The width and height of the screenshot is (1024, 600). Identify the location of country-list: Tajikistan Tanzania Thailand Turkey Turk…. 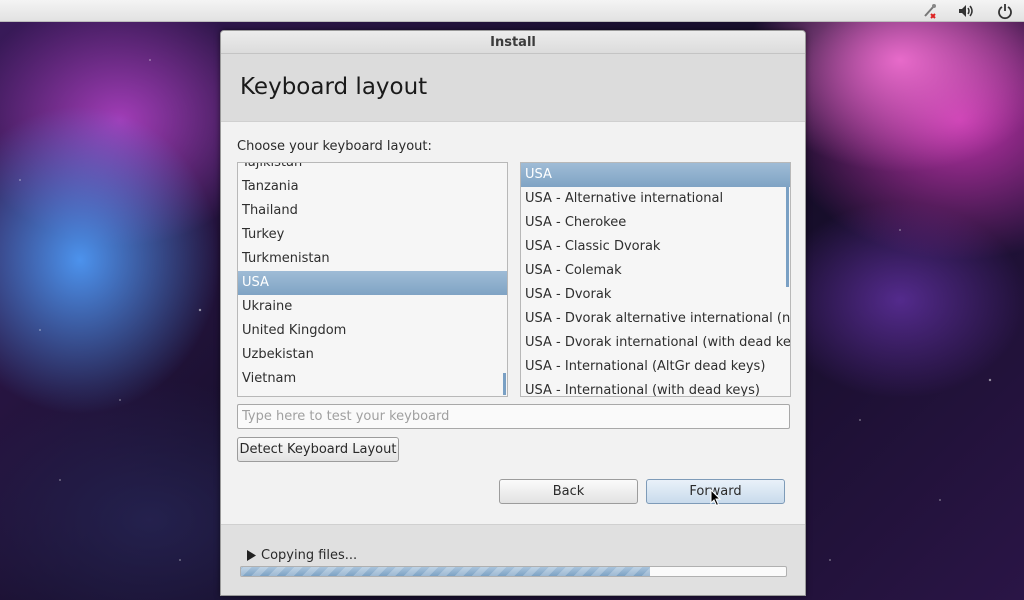
(372, 279).